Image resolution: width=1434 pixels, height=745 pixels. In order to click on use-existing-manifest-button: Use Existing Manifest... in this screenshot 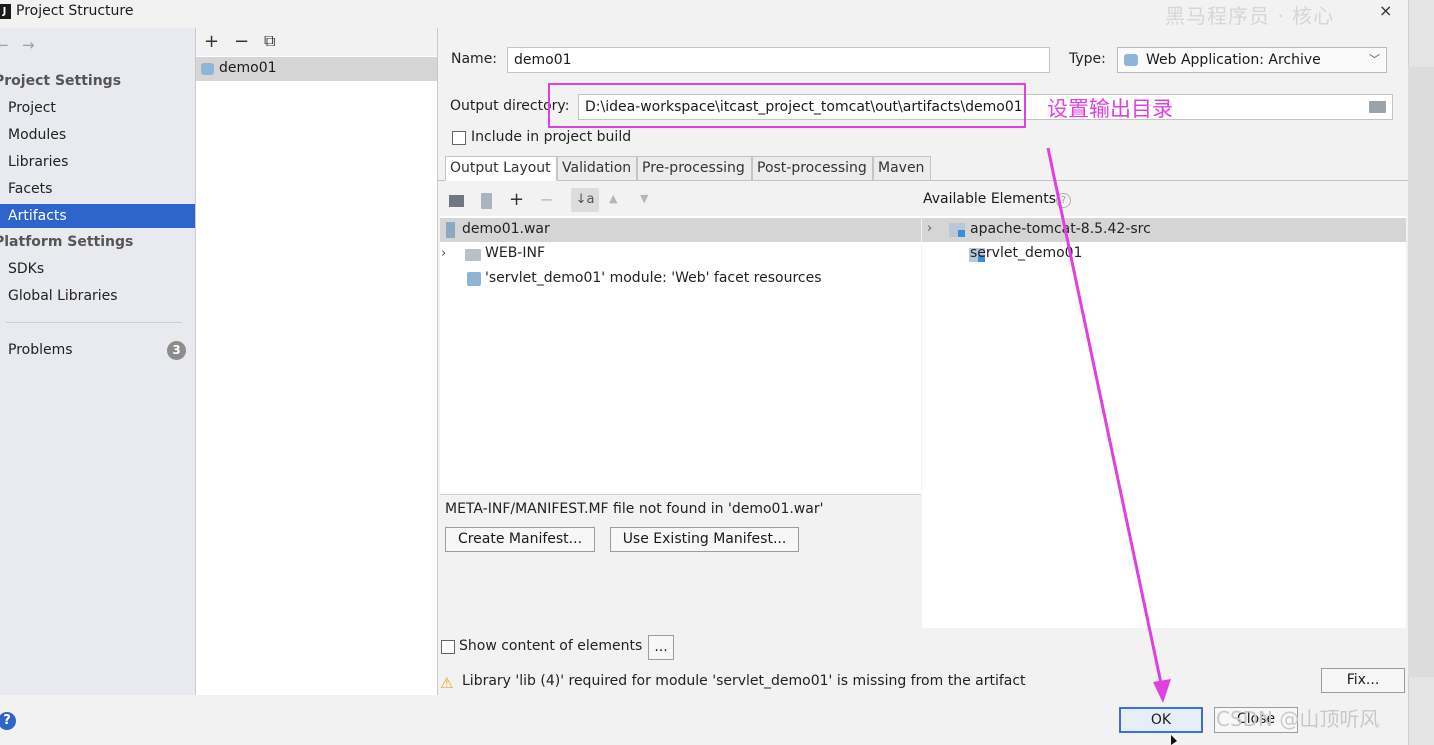, I will do `click(704, 539)`.